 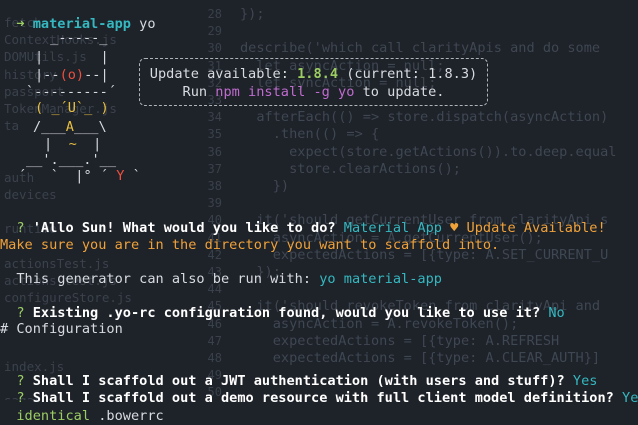 What do you see at coordinates (473, 74) in the screenshot?
I see `paren-close: )` at bounding box center [473, 74].